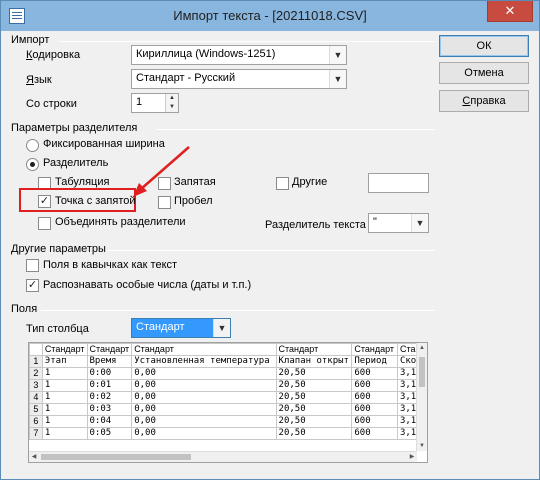 Image resolution: width=540 pixels, height=480 pixels. I want to click on close-button: ✕, so click(510, 11).